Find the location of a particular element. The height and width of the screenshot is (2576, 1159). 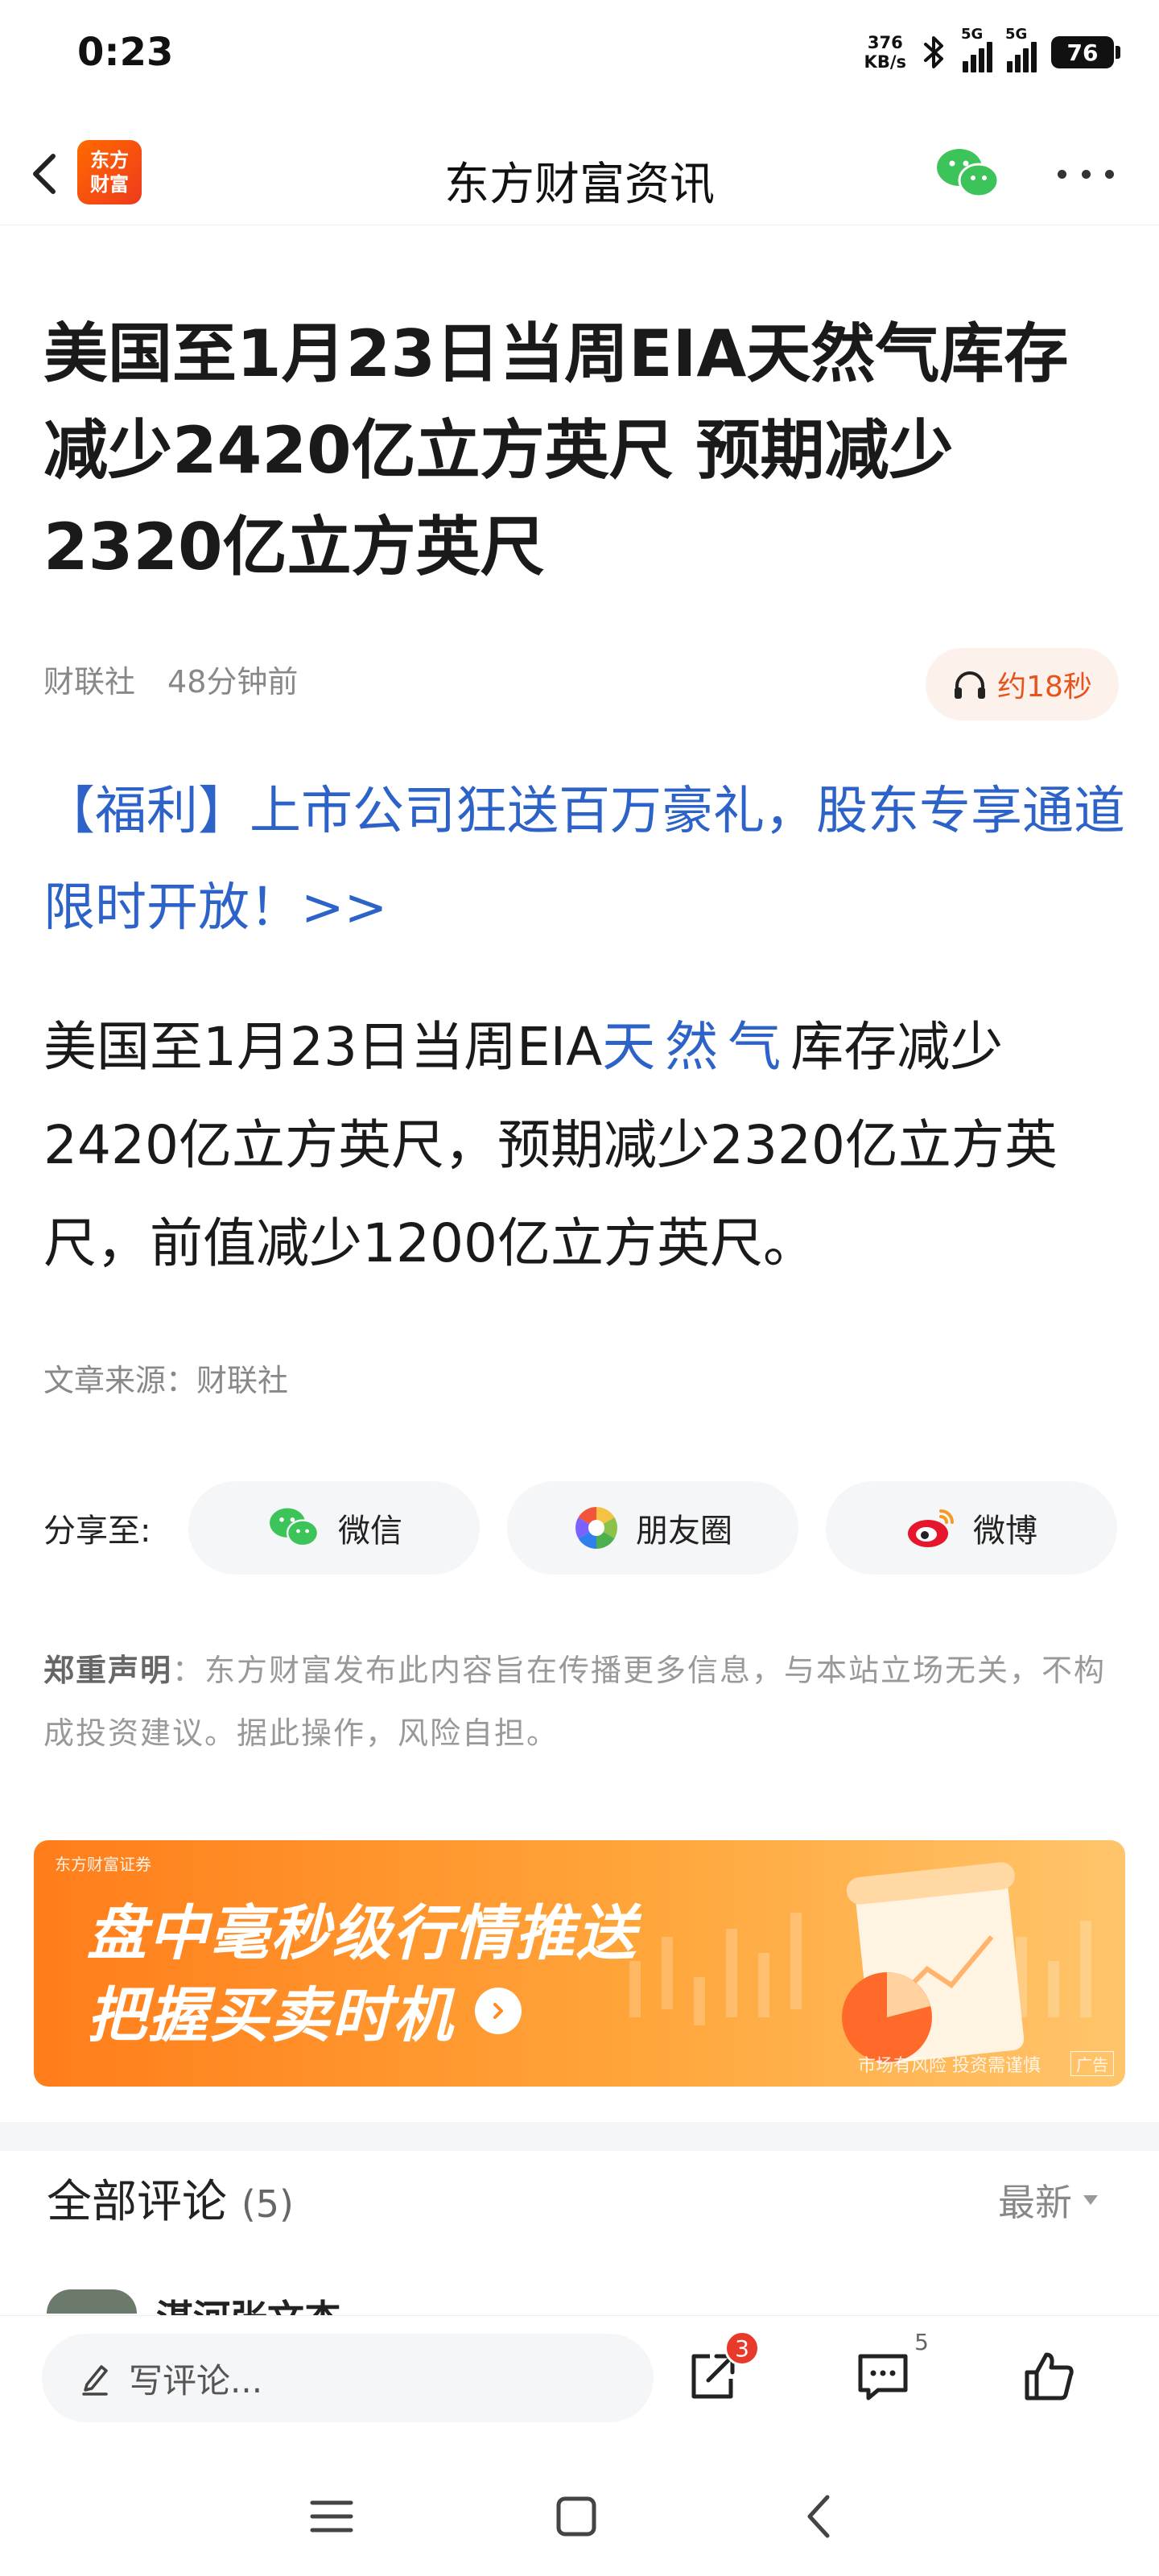

like-button is located at coordinates (1049, 2376).